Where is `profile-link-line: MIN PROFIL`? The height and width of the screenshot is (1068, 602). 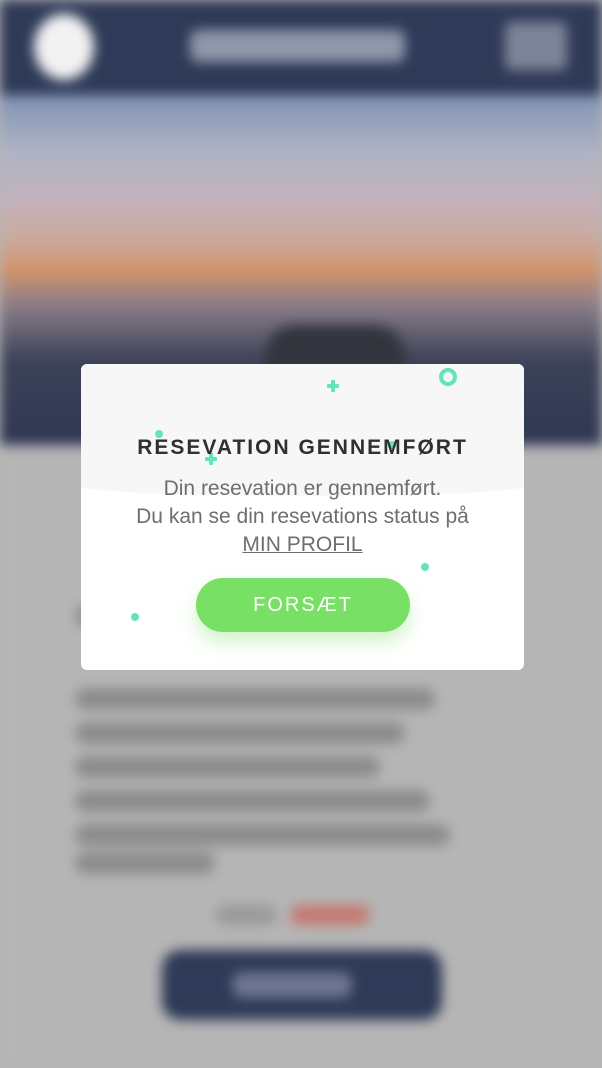 profile-link-line: MIN PROFIL is located at coordinates (302, 545).